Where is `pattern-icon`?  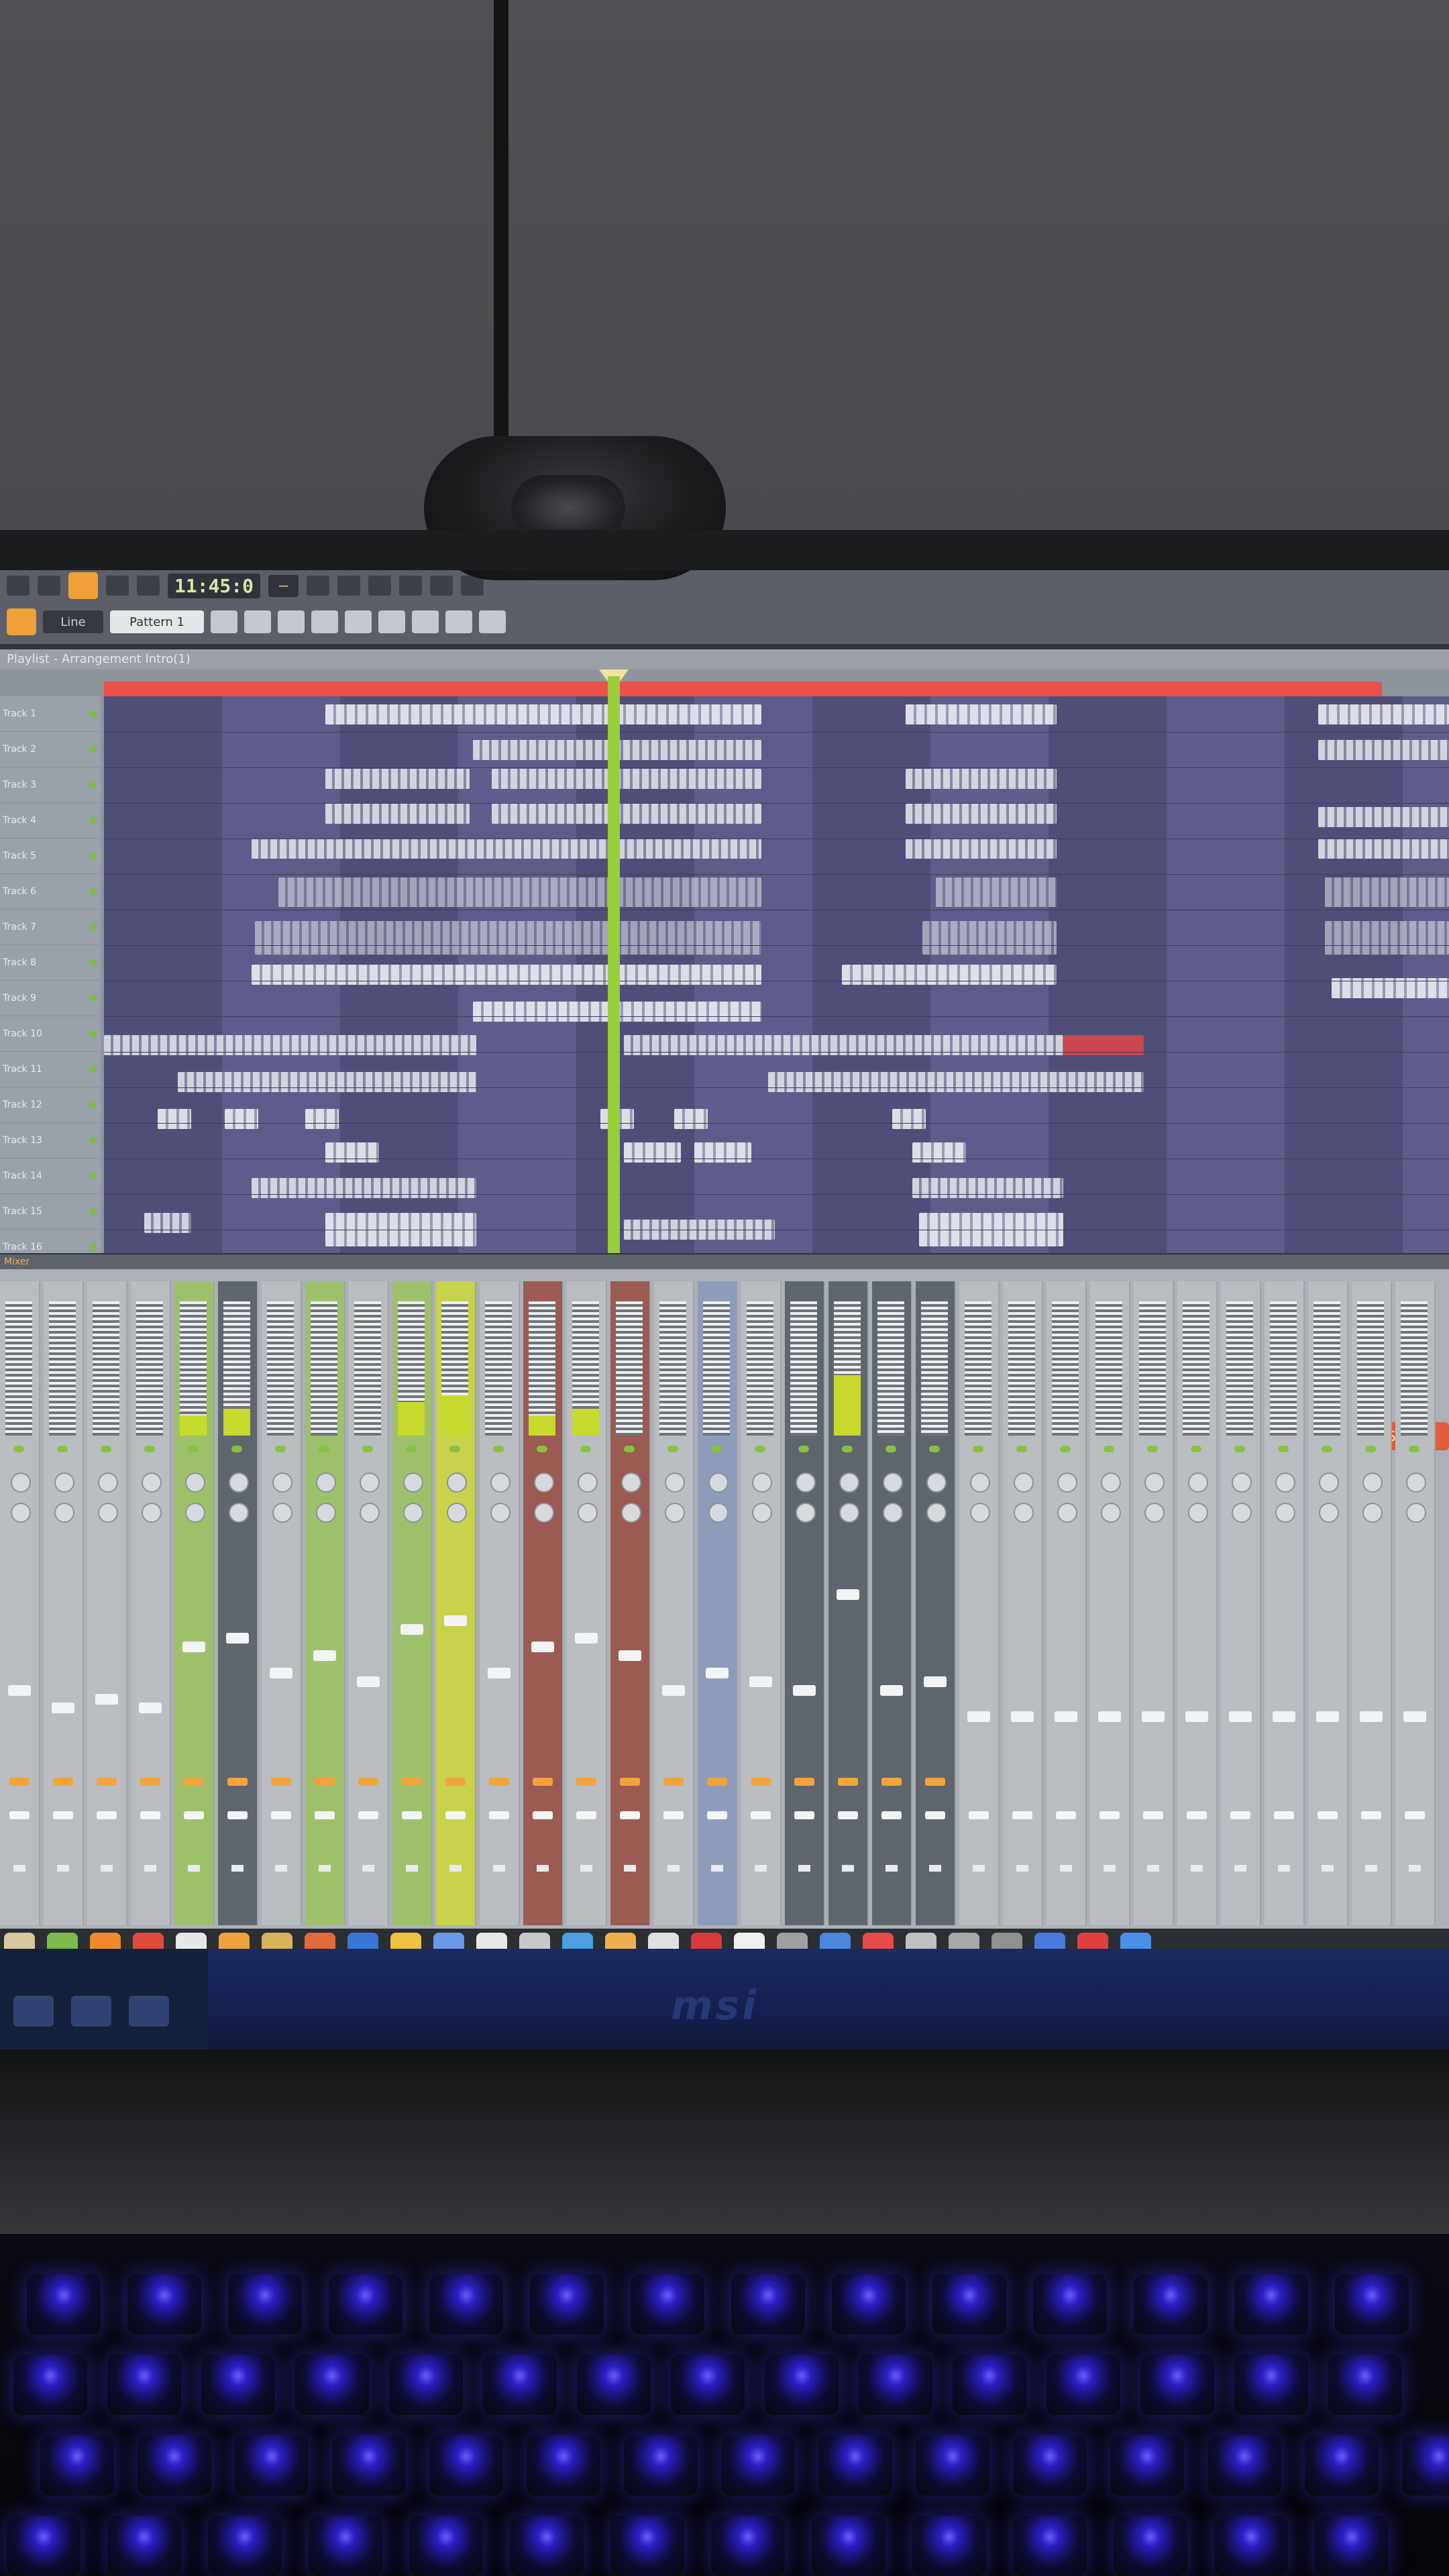
pattern-icon is located at coordinates (21, 621).